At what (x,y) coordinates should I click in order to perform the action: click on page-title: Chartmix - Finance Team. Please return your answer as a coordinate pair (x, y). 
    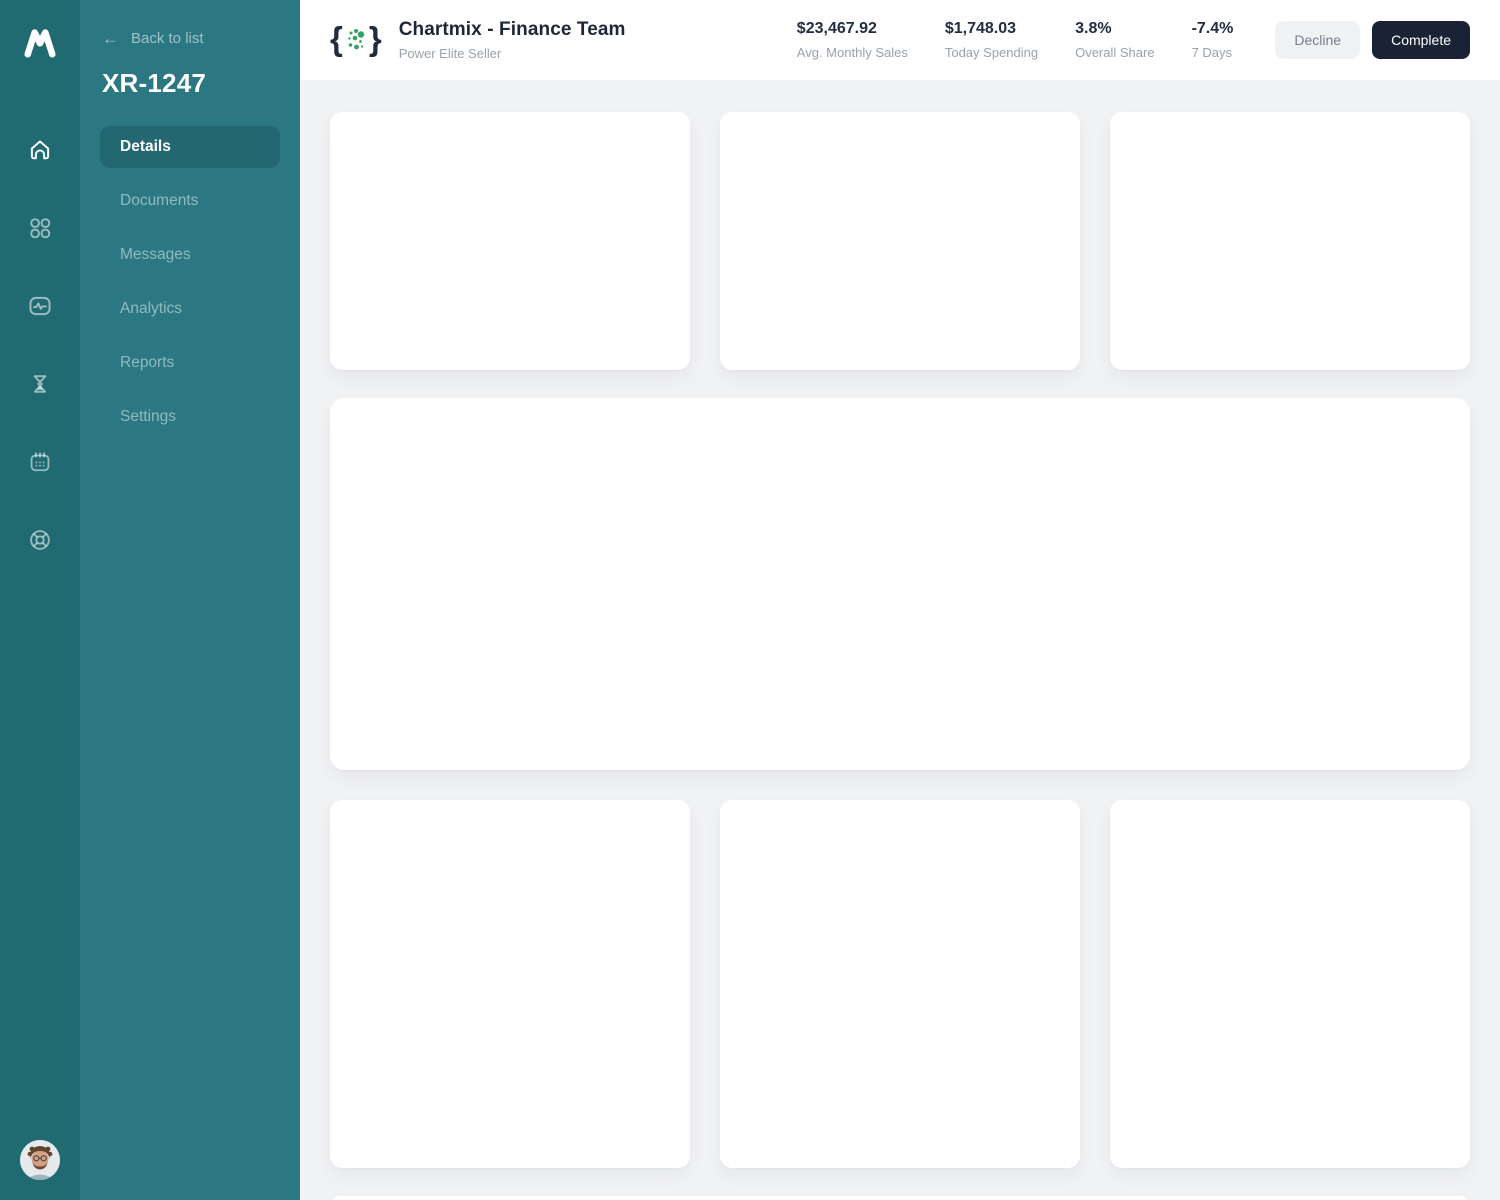
    Looking at the image, I should click on (512, 29).